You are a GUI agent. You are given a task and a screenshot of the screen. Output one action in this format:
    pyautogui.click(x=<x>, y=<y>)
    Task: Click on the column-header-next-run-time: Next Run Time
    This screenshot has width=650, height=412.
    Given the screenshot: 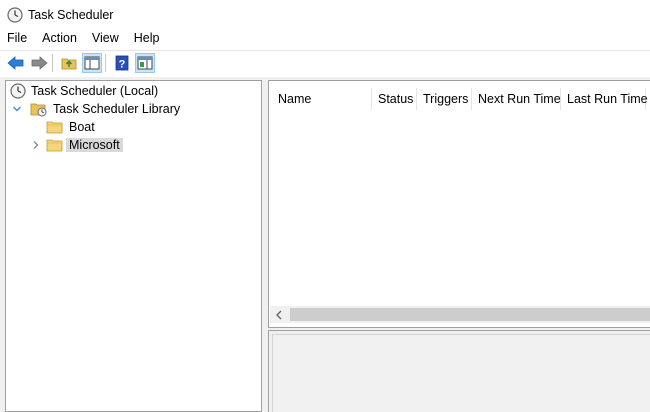 What is the action you would take?
    pyautogui.click(x=516, y=99)
    